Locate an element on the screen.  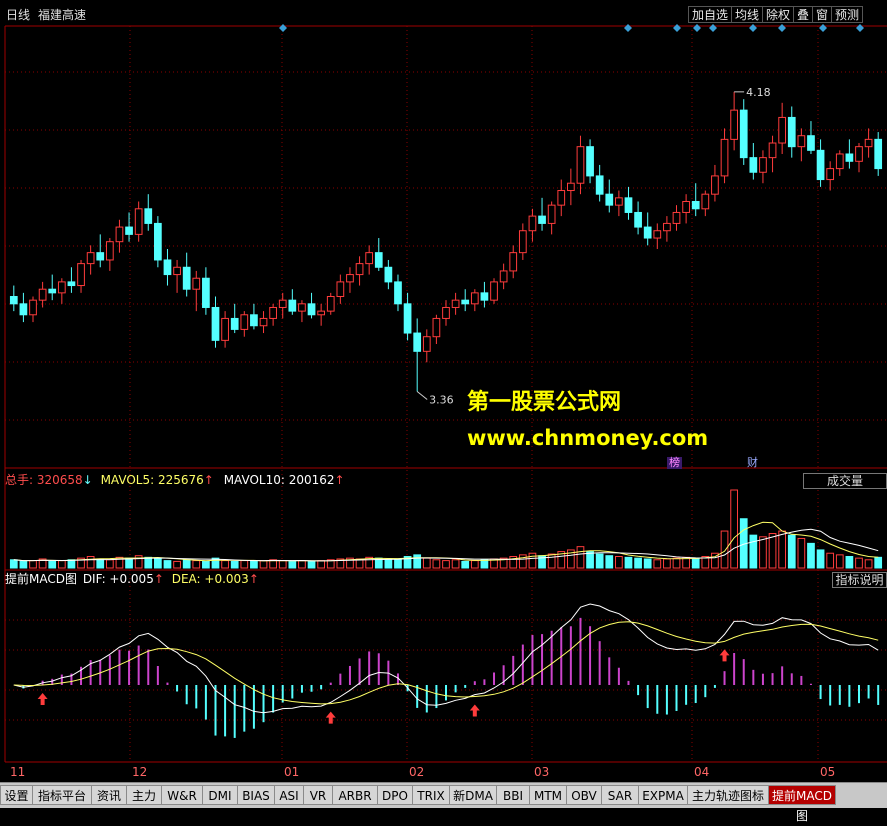
indicator-help-button: 指标说明 is located at coordinates (859, 580).